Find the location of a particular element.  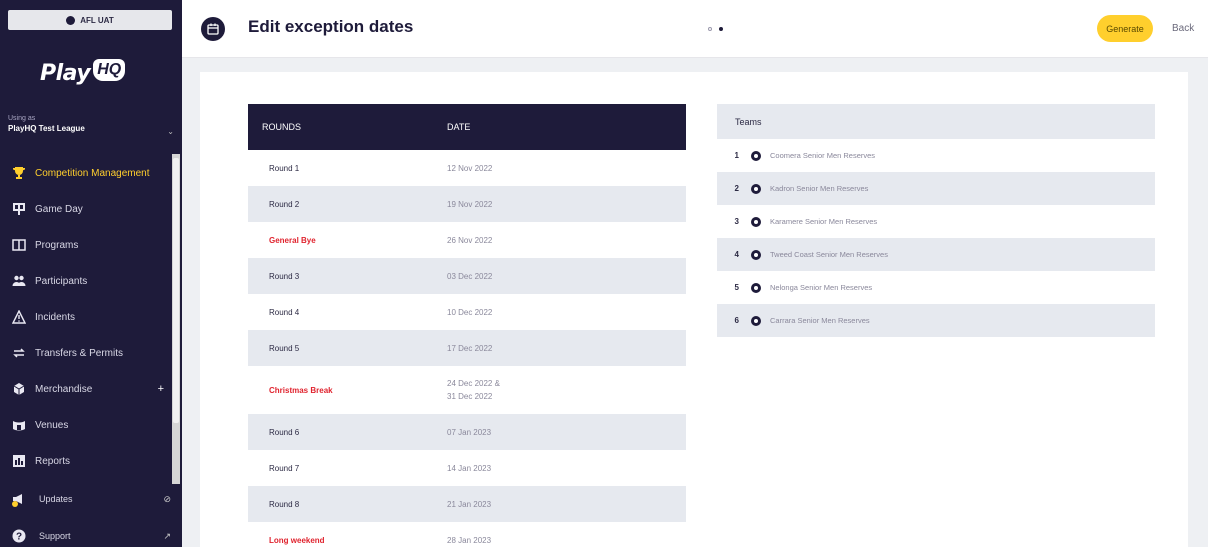

sidebar-item-programs: Programs is located at coordinates (86, 245).